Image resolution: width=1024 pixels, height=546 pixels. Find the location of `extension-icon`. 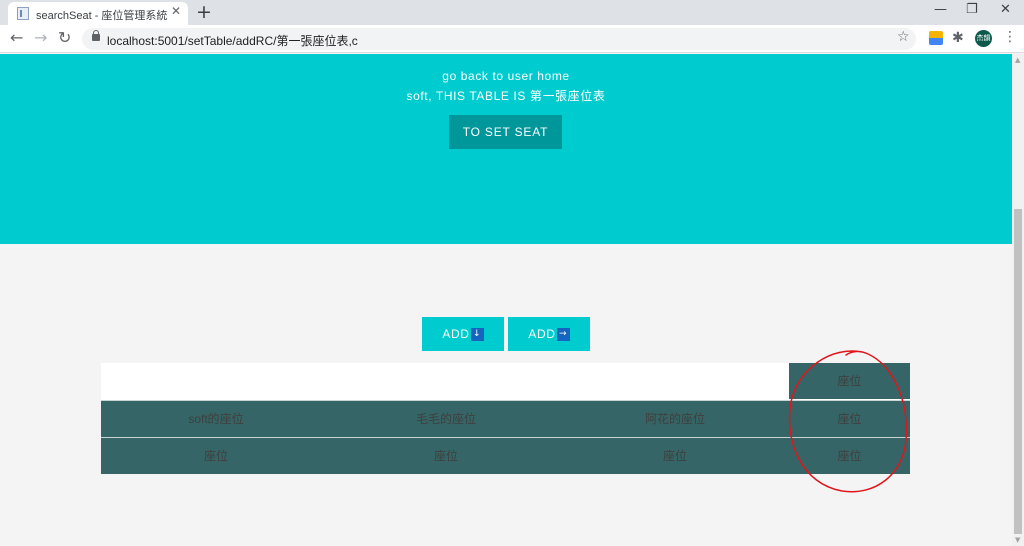

extension-icon is located at coordinates (936, 38).